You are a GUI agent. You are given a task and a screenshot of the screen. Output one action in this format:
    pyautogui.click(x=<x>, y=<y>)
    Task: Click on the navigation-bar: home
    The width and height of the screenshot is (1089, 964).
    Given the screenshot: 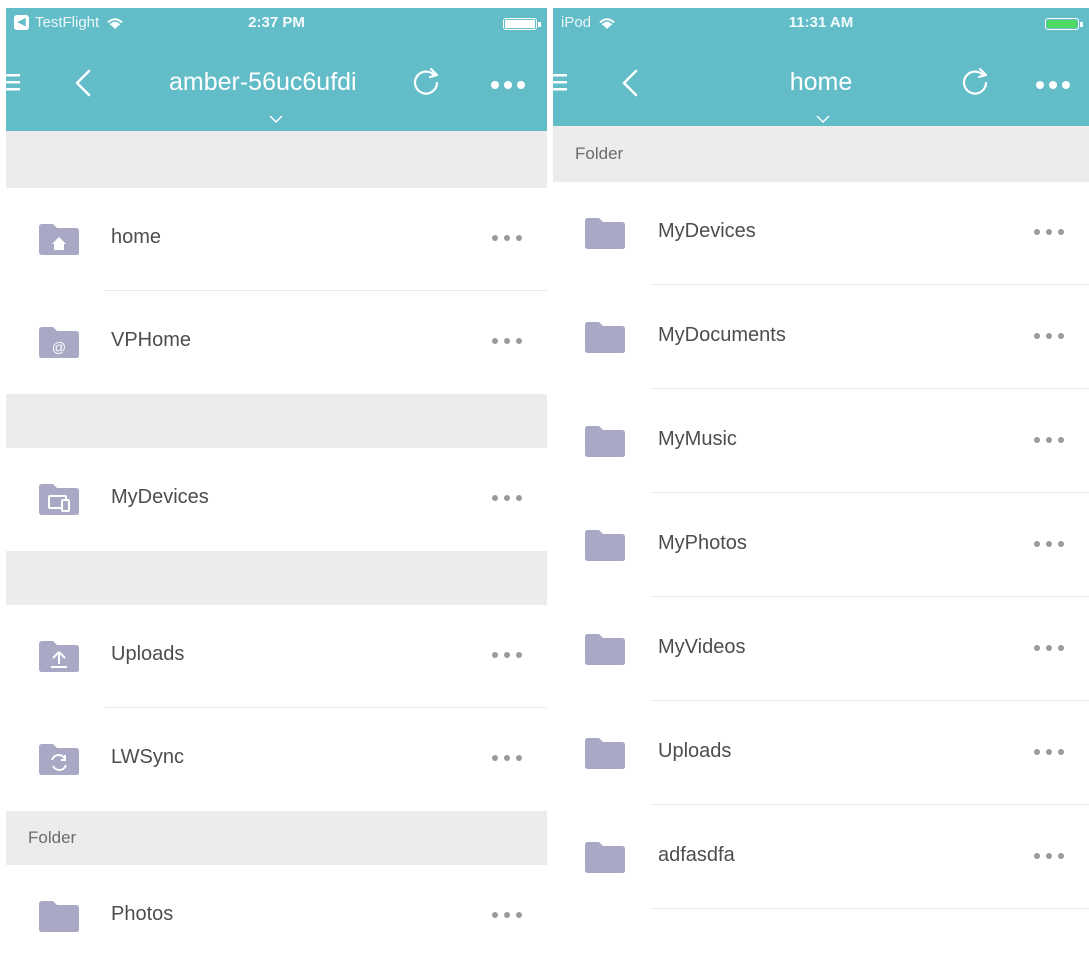 What is the action you would take?
    pyautogui.click(x=821, y=88)
    